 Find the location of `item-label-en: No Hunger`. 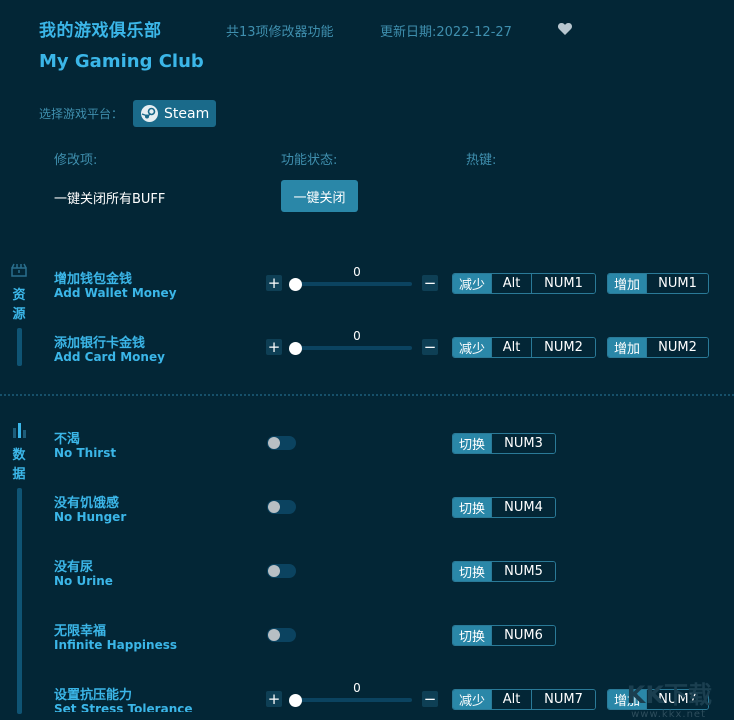

item-label-en: No Hunger is located at coordinates (90, 517).